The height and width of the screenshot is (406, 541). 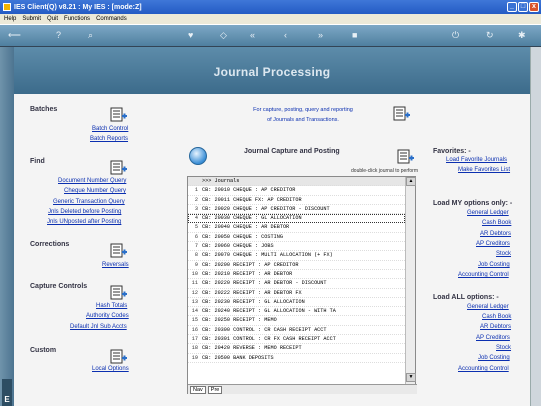 I want to click on tab-nav: Nav, so click(x=198, y=389).